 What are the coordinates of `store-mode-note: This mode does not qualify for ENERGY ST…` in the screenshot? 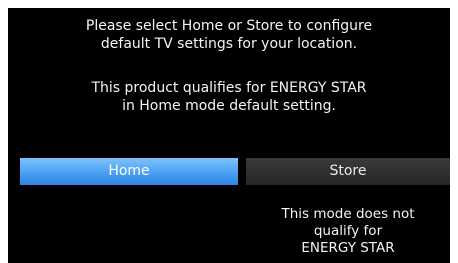 It's located at (348, 231).